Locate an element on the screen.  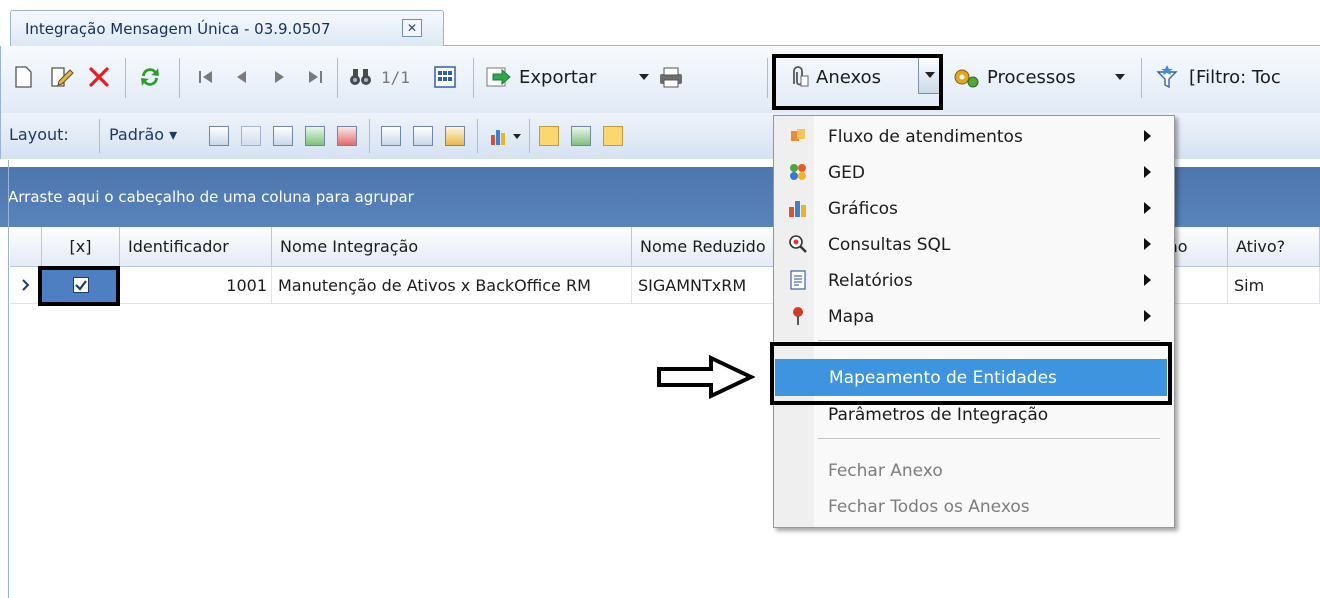
binoculars-icon is located at coordinates (360, 77).